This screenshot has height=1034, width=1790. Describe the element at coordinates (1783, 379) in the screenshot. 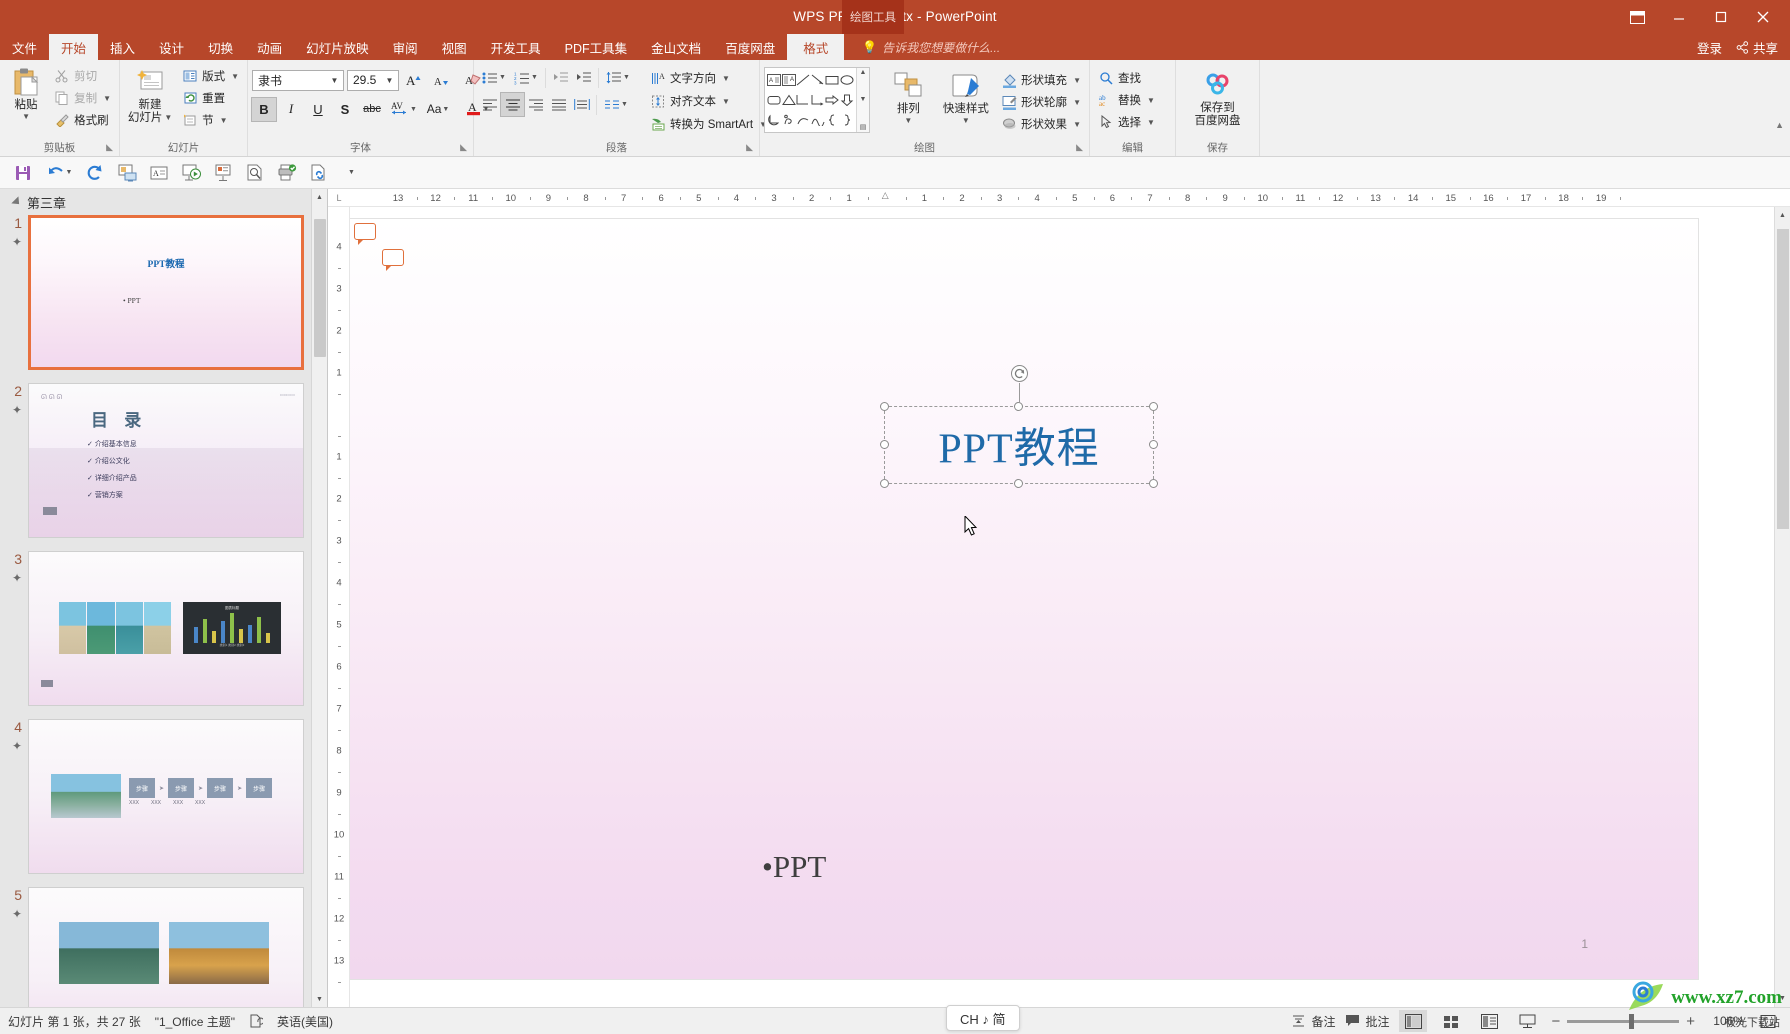

I see `scrollbar-thumb` at that location.